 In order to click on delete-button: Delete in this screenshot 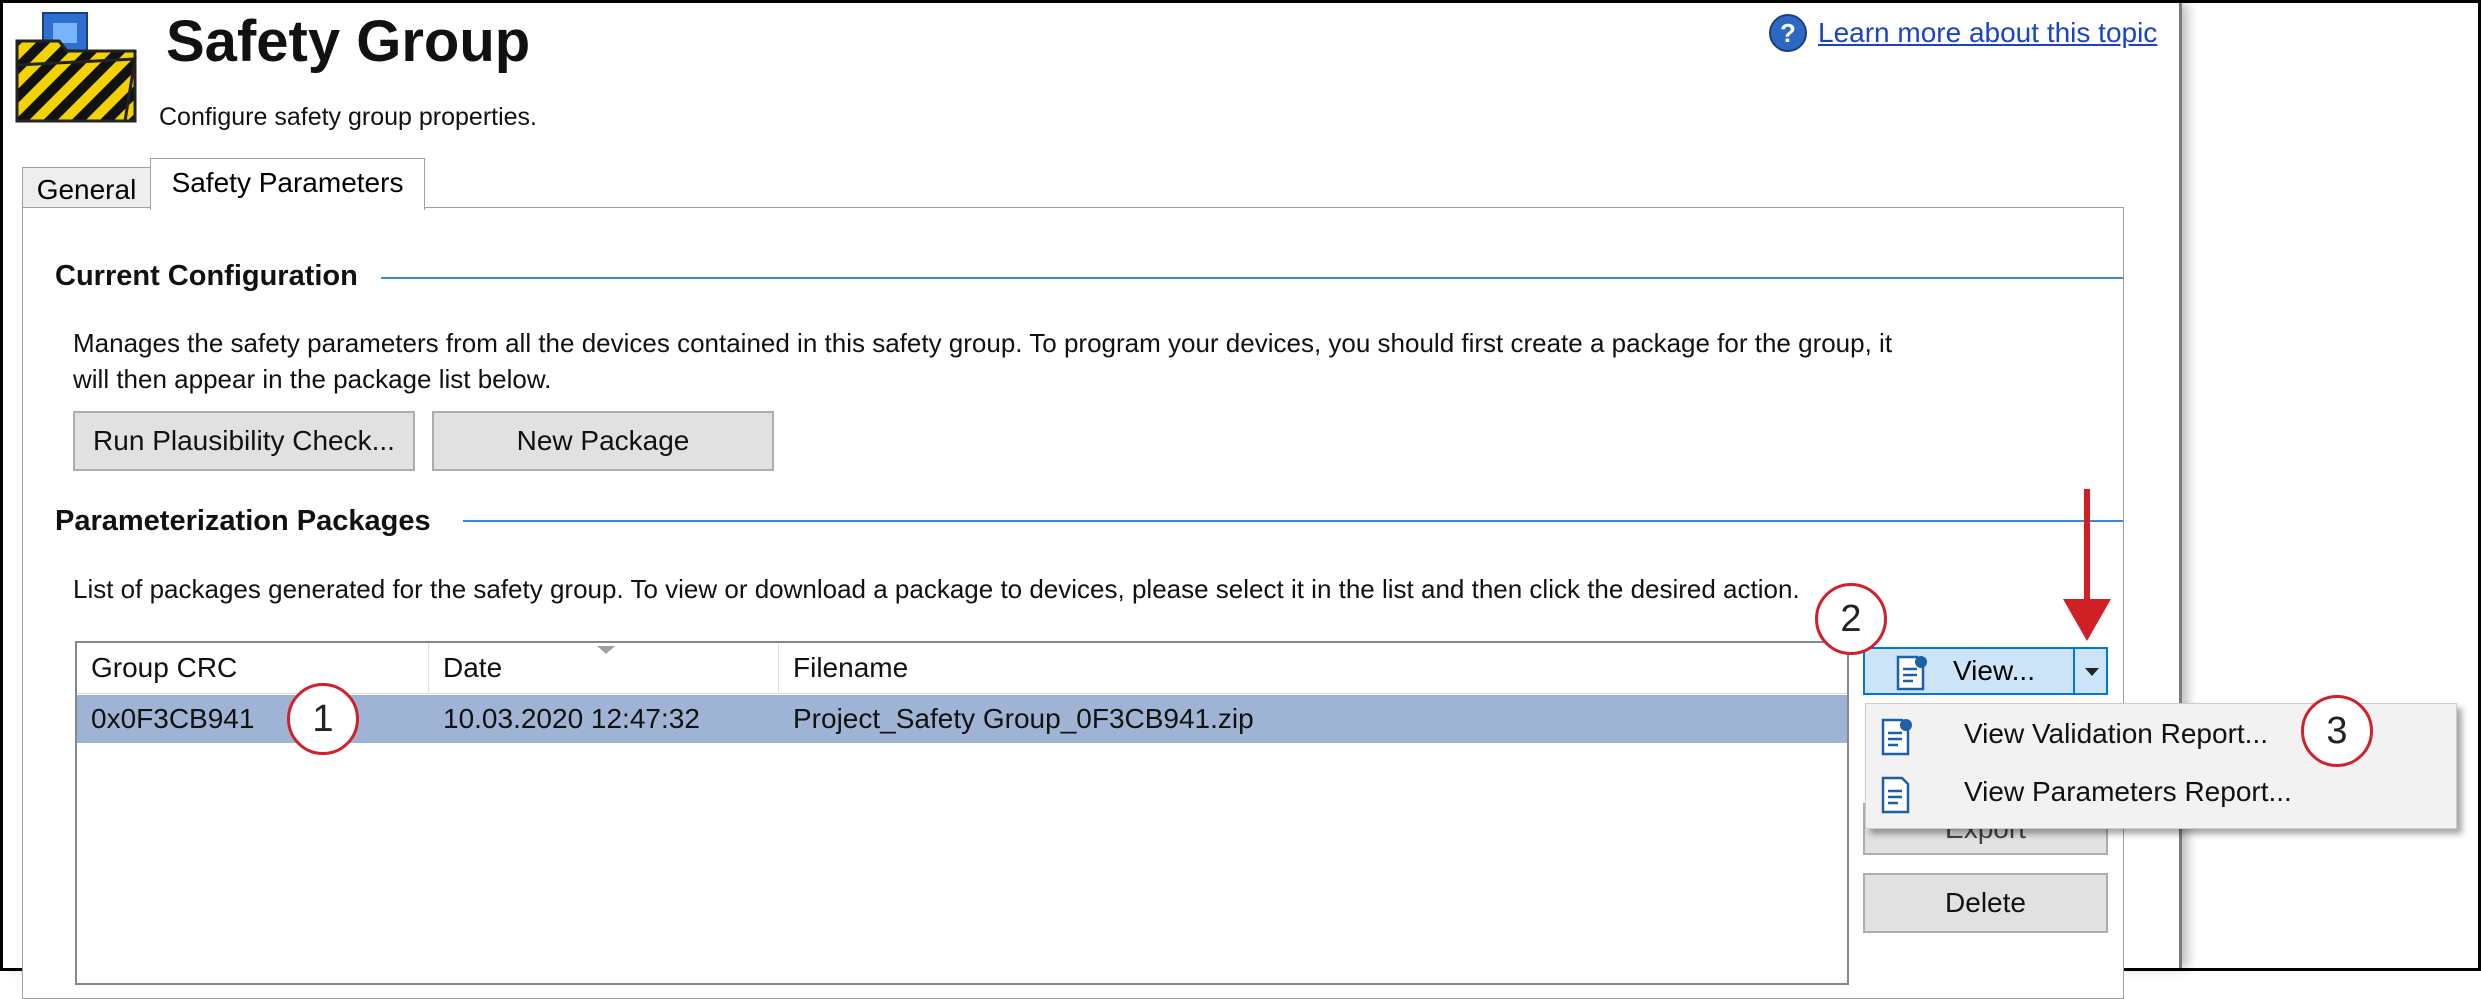, I will do `click(1985, 903)`.